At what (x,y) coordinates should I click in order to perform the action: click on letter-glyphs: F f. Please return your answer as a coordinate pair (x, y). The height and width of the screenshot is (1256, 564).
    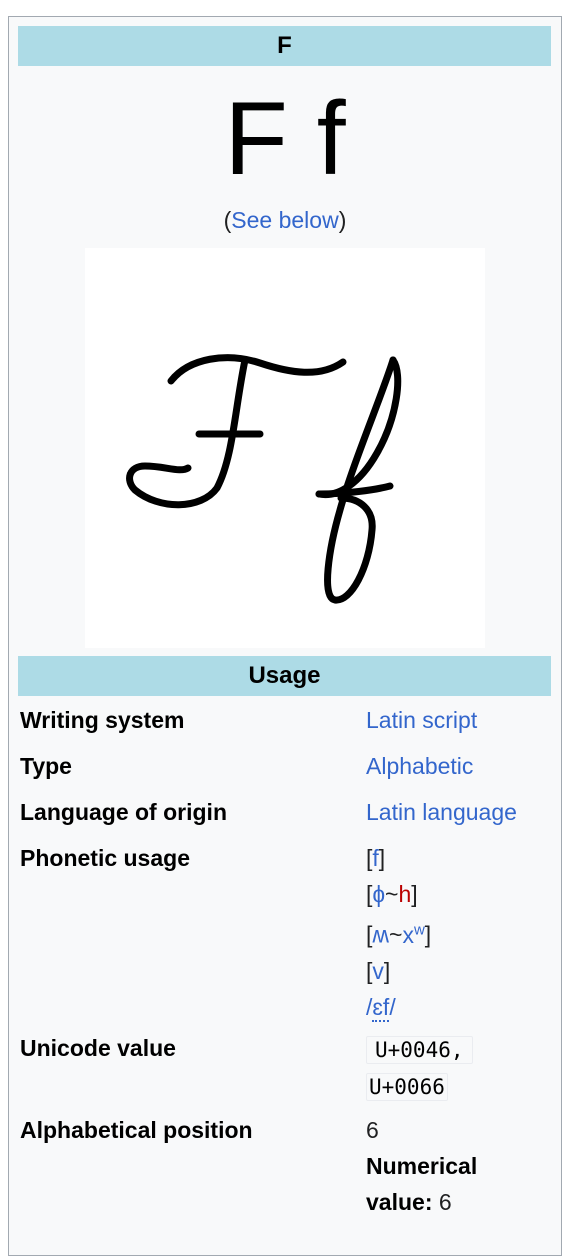
    Looking at the image, I should click on (285, 139).